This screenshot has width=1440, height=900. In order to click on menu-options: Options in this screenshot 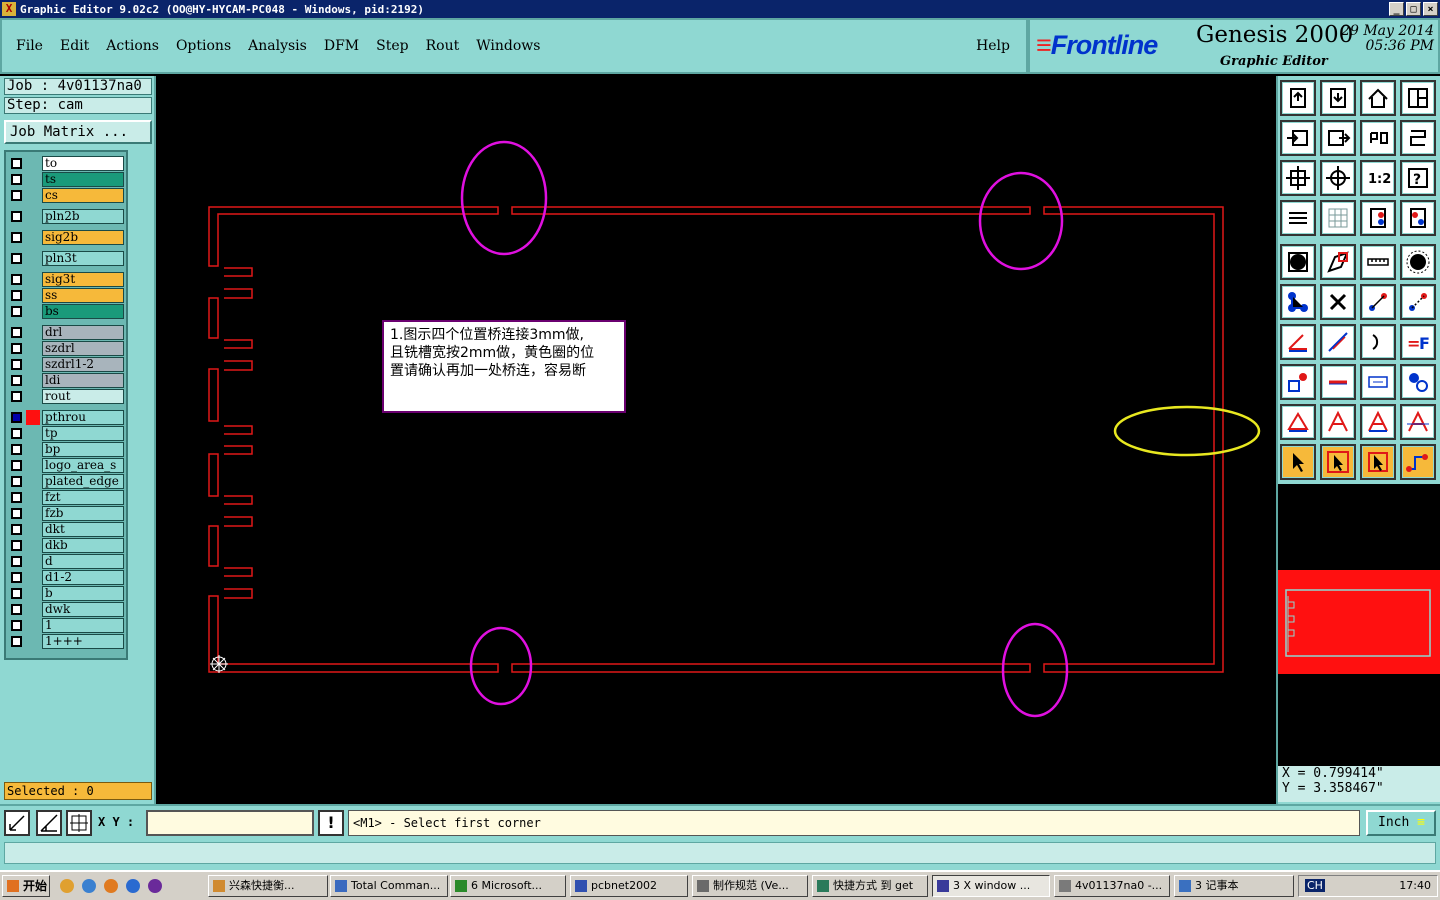, I will do `click(203, 46)`.